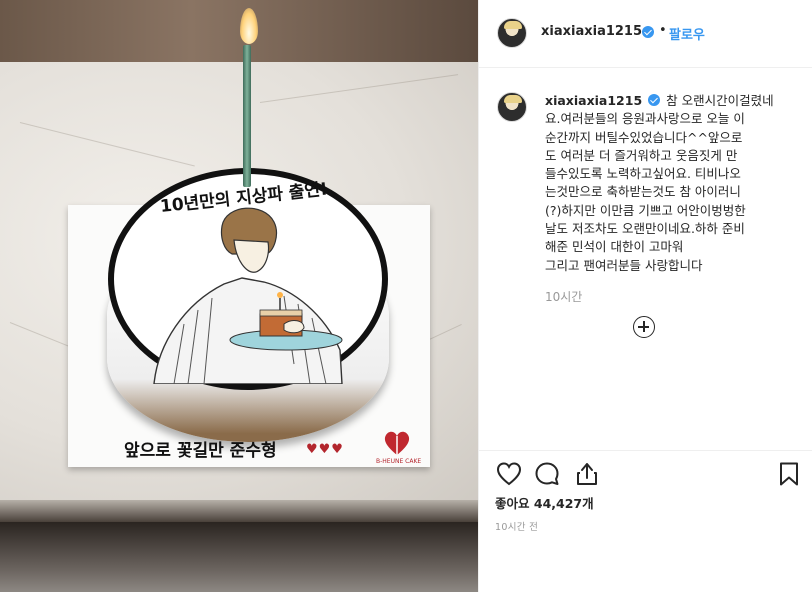 The image size is (812, 592). I want to click on share-icon, so click(587, 474).